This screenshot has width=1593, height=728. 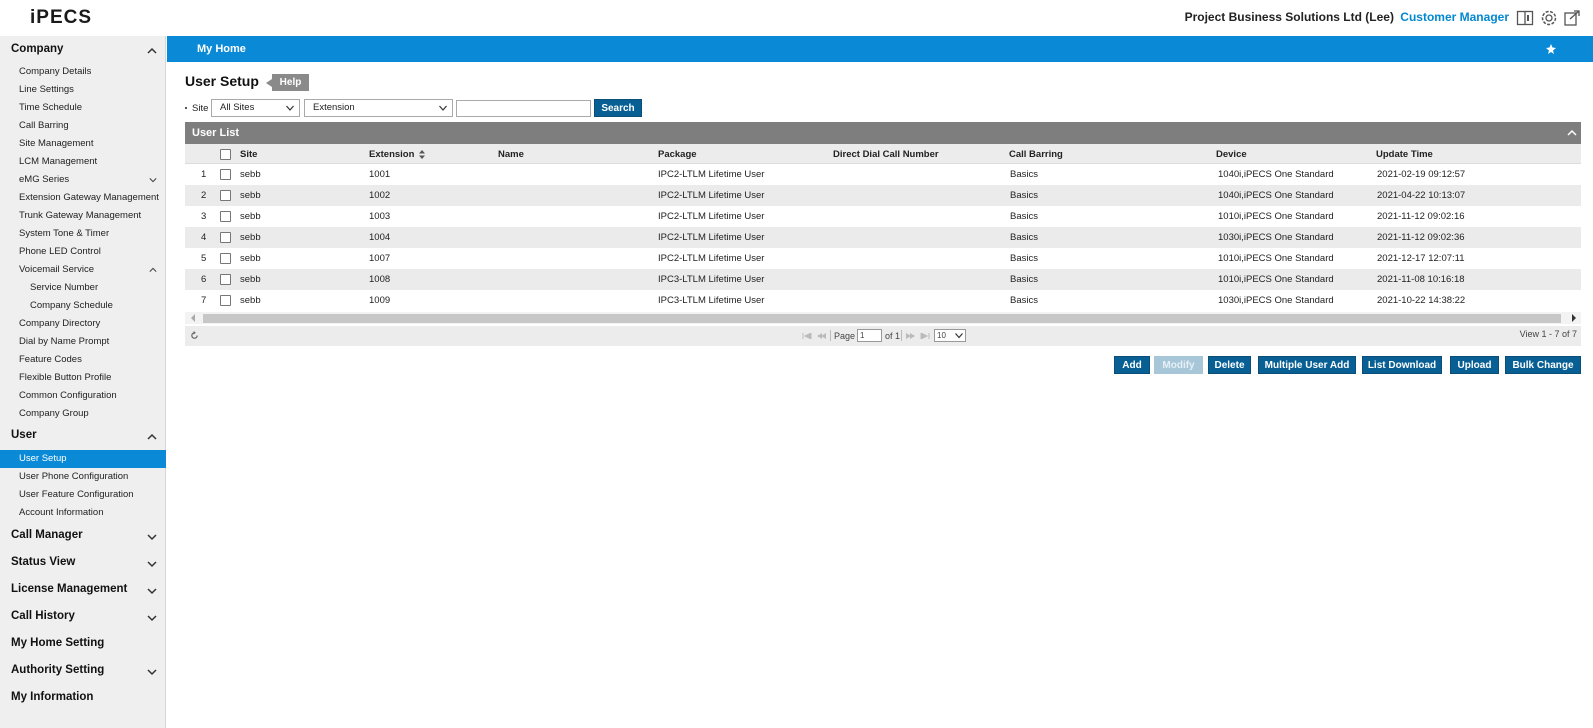 What do you see at coordinates (56, 269) in the screenshot?
I see `sidebar-item-voicemail-service: Voicemail Service` at bounding box center [56, 269].